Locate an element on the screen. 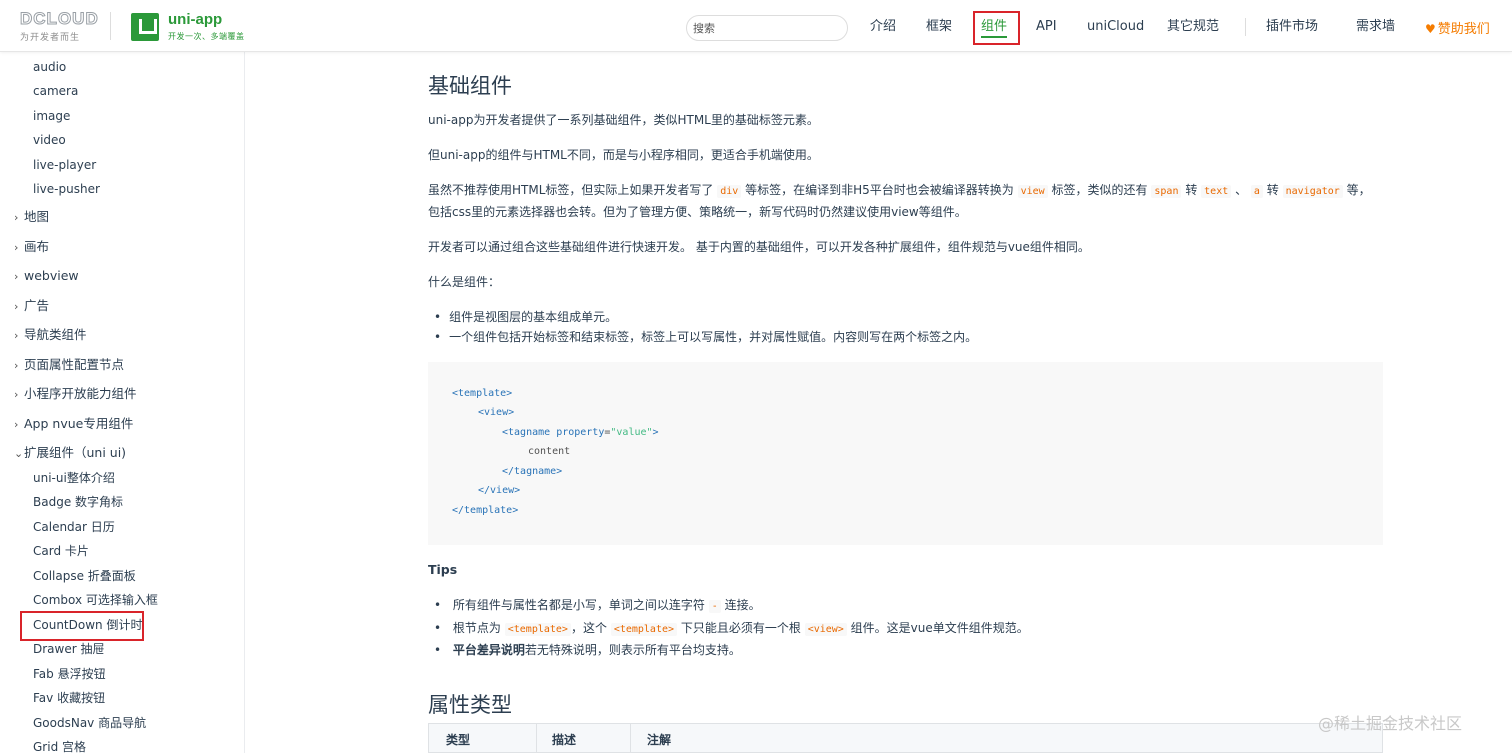 Image resolution: width=1512 pixels, height=753 pixels. list-item: 组件是视图层的基本组成单元。 is located at coordinates (525, 317).